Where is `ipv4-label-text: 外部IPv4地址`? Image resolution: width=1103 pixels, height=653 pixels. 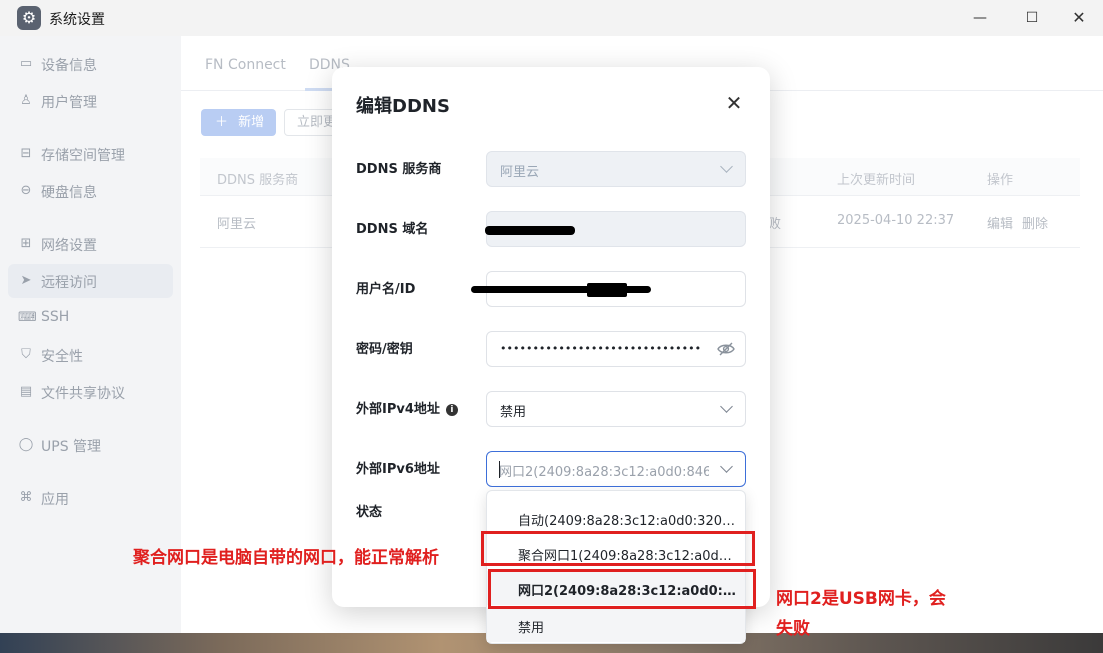 ipv4-label-text: 外部IPv4地址 is located at coordinates (398, 409).